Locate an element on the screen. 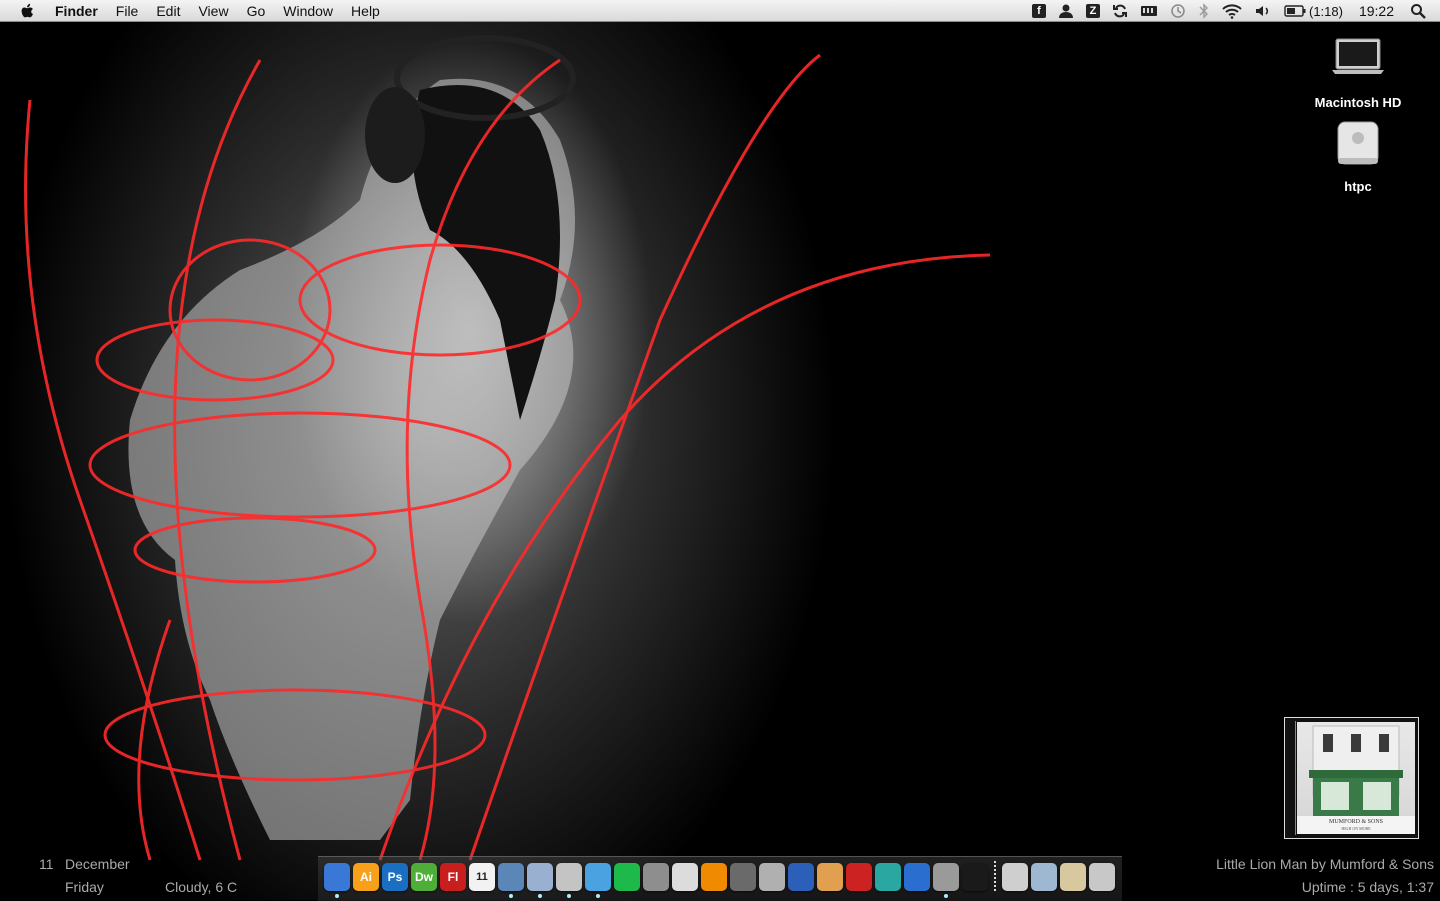 The width and height of the screenshot is (1440, 901). uptime-text: Uptime : 5 days, 1:37 is located at coordinates (1367, 887).